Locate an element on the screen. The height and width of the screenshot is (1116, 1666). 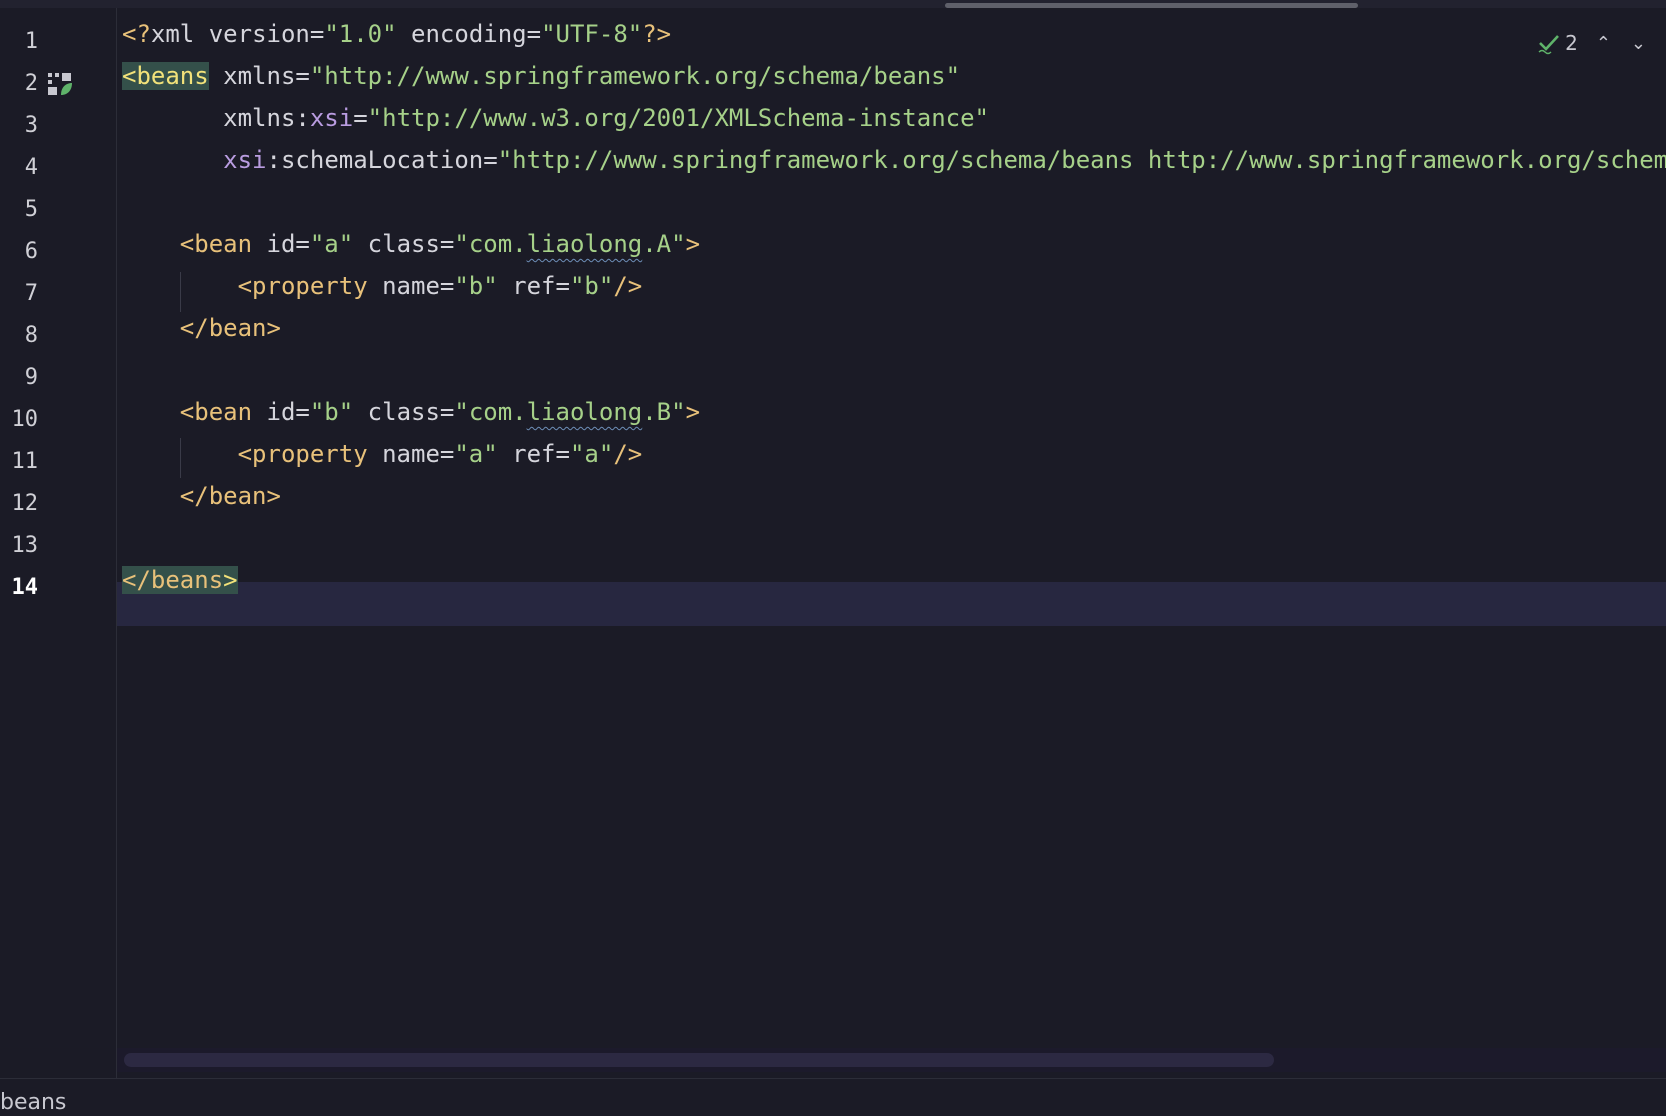
line-number: 9 is located at coordinates (31, 377).